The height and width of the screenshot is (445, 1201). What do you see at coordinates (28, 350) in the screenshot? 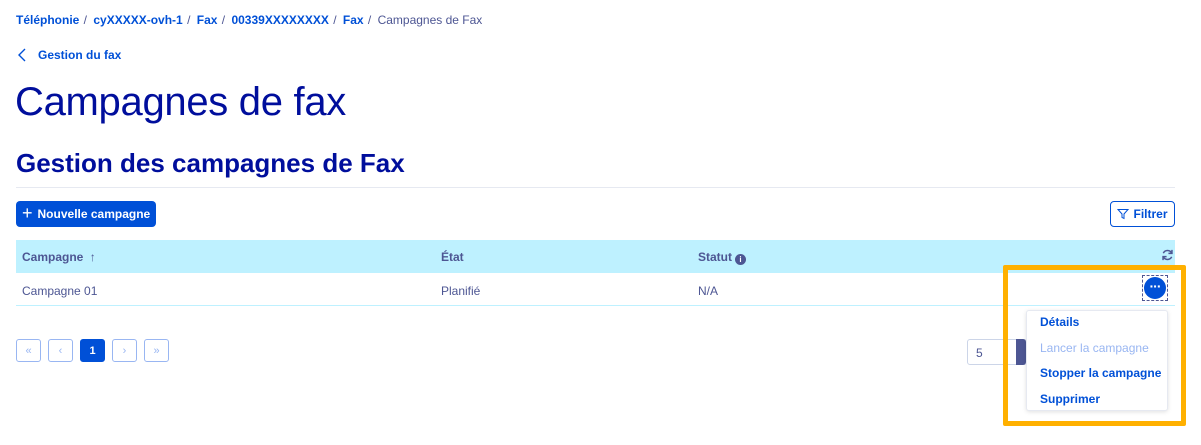
I see `first-page-button: «` at bounding box center [28, 350].